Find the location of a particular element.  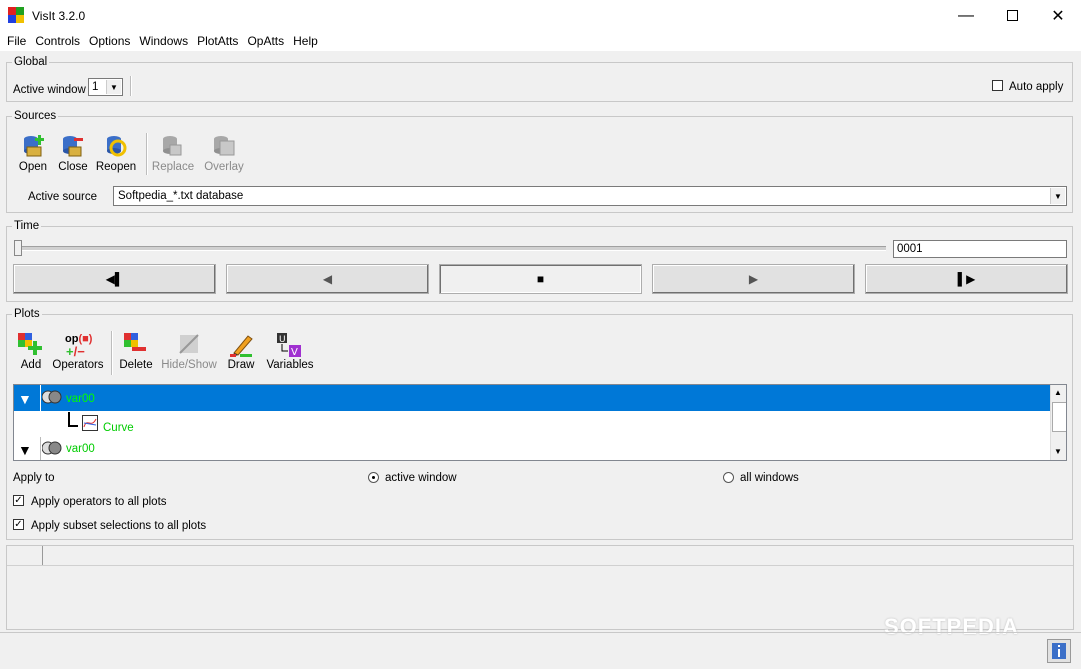

info-button is located at coordinates (1059, 651).